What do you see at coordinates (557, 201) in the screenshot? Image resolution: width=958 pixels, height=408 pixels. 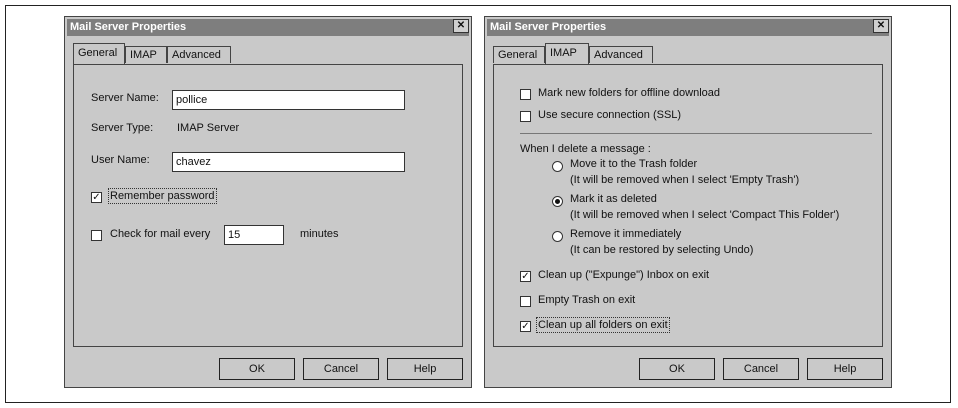 I see `radio-mark-deleted` at bounding box center [557, 201].